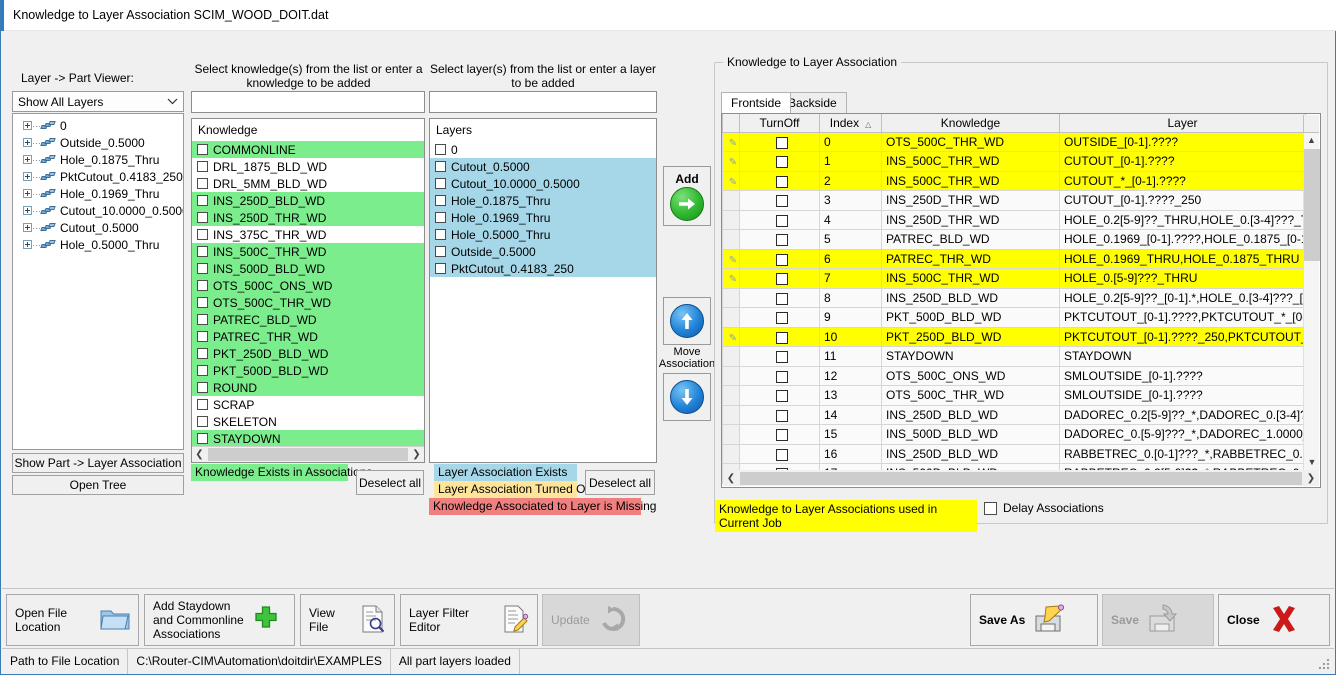 The width and height of the screenshot is (1336, 675). What do you see at coordinates (308, 387) in the screenshot?
I see `knowledge-list-item: ROUND` at bounding box center [308, 387].